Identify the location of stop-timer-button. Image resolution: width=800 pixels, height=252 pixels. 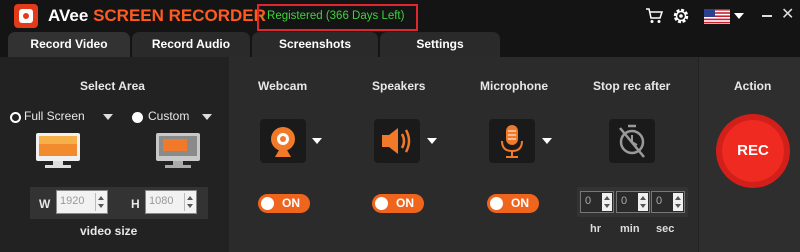
(632, 141).